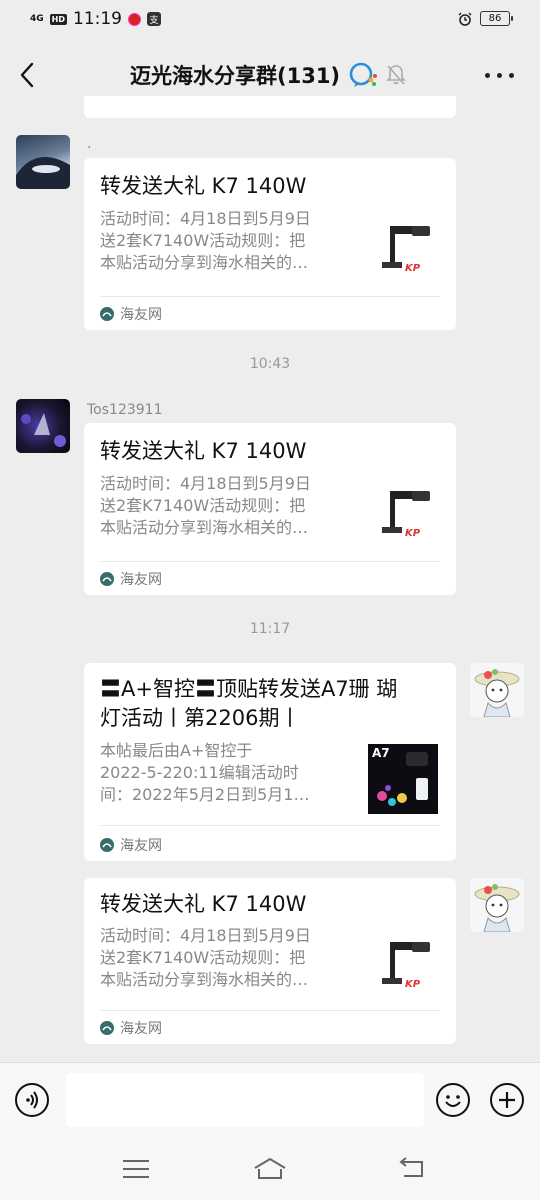  What do you see at coordinates (270, 629) in the screenshot?
I see `timestamp: 11:17` at bounding box center [270, 629].